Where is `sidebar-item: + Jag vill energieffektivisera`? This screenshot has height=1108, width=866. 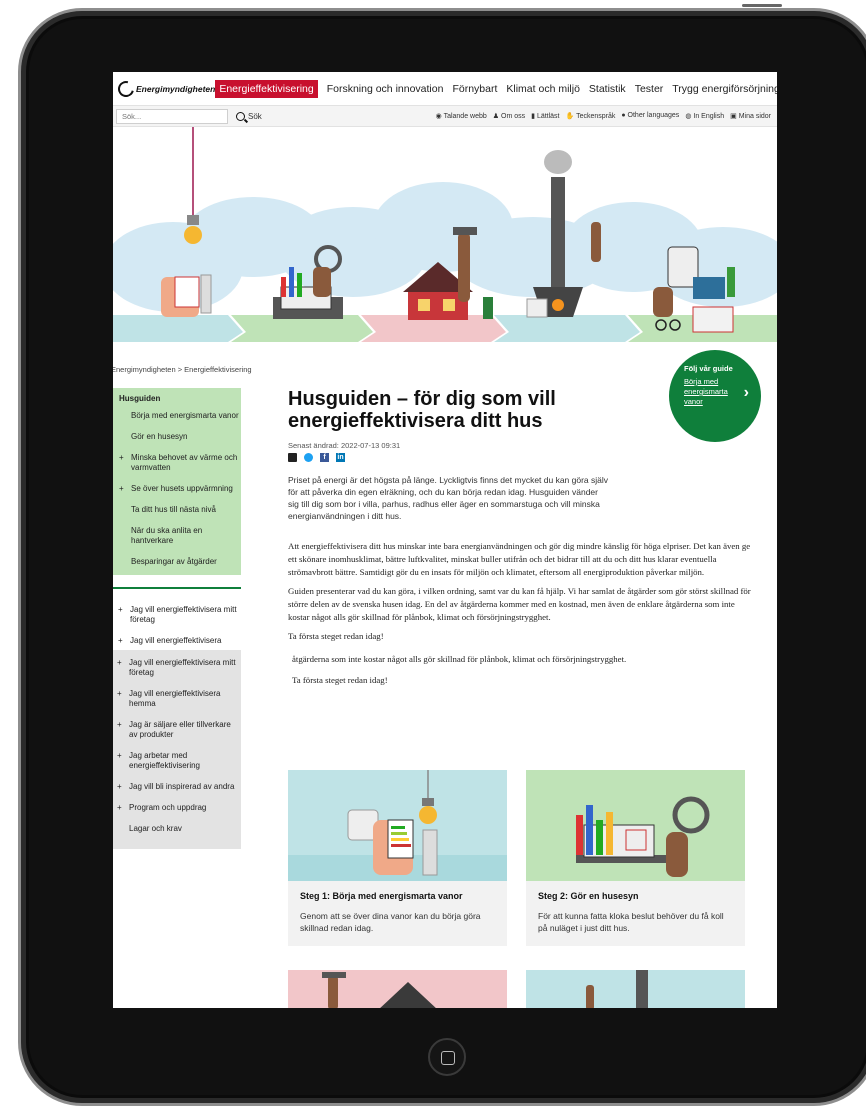 sidebar-item: + Jag vill energieffektivisera is located at coordinates (179, 641).